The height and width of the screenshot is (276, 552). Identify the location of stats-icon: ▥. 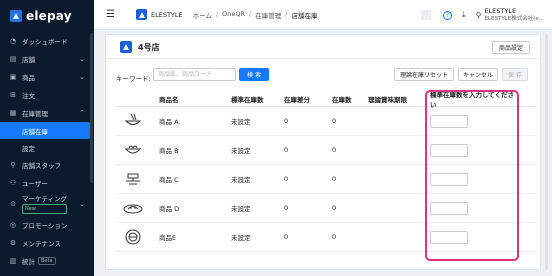
(13, 261).